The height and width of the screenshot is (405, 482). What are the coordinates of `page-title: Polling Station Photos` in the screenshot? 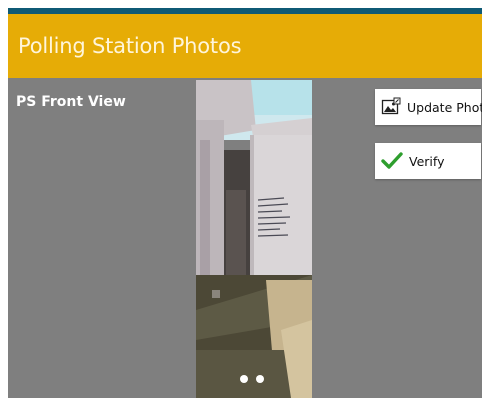 It's located at (130, 46).